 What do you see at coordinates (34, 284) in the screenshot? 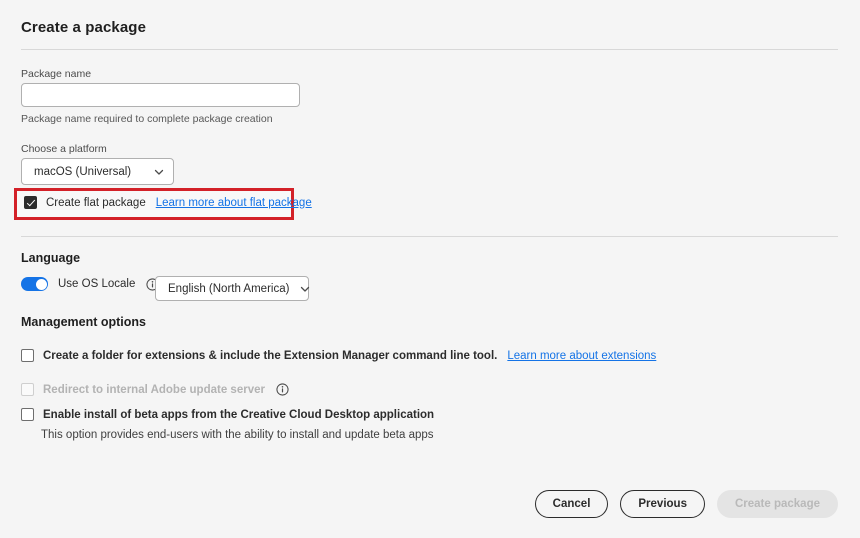
I see `use-os-locale-toggle` at bounding box center [34, 284].